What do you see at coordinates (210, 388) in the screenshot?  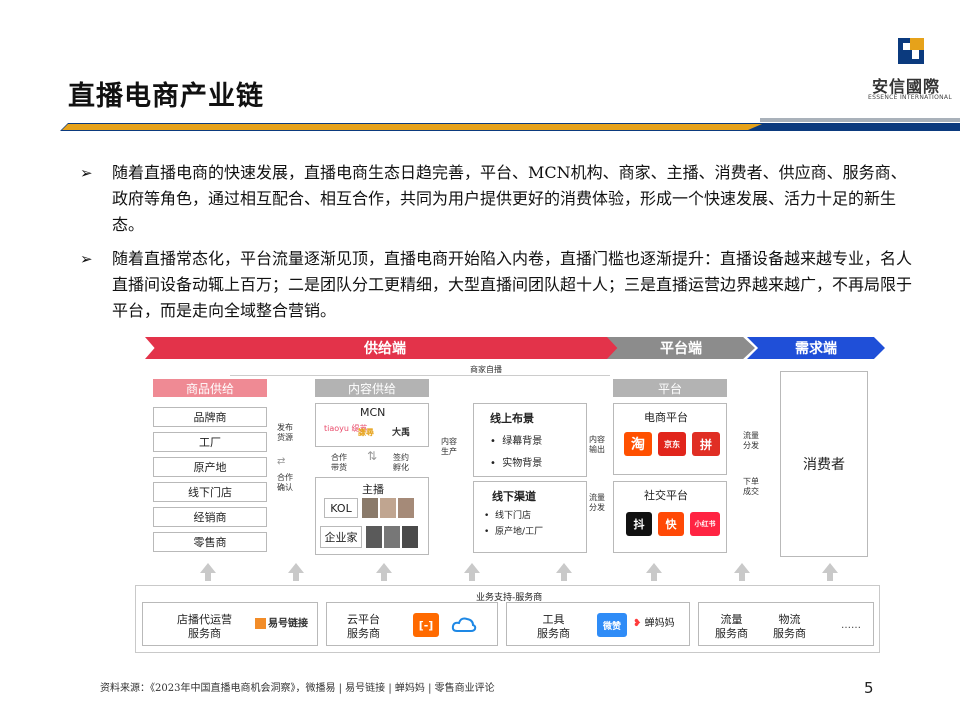 I see `goods-supply-title: 商品供给` at bounding box center [210, 388].